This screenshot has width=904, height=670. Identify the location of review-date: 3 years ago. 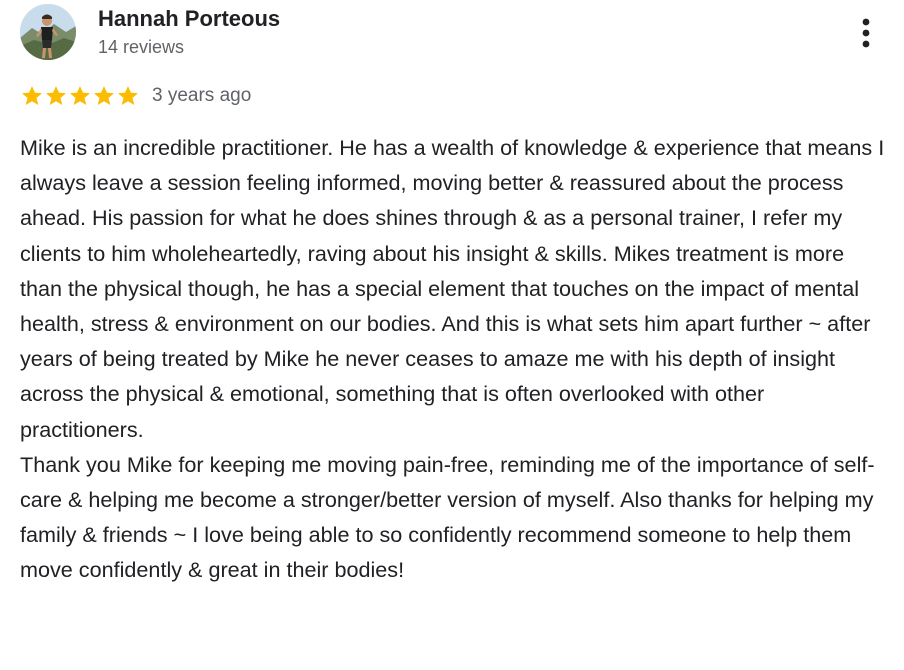
(202, 95).